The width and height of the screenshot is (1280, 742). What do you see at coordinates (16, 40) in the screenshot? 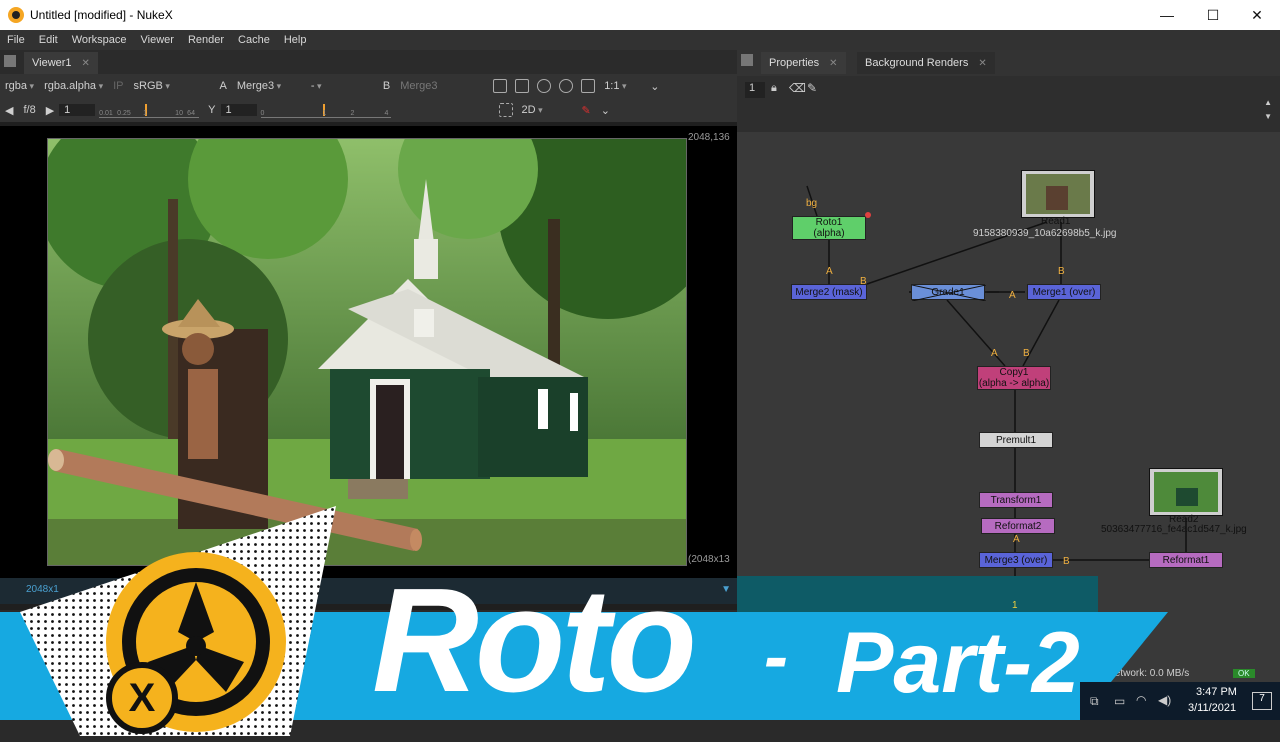
I see `menu-file: File` at bounding box center [16, 40].